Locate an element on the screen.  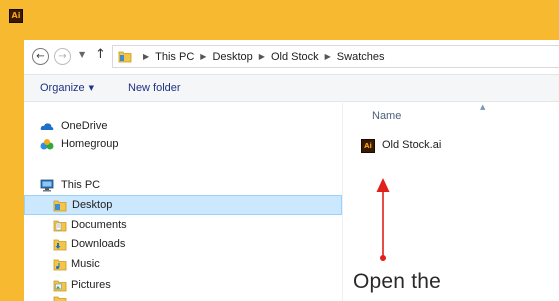
breadcrumb: ▶ This PC ▶ Desktop ▶ Old Stock ▶ Swatches is located at coordinates (261, 57).